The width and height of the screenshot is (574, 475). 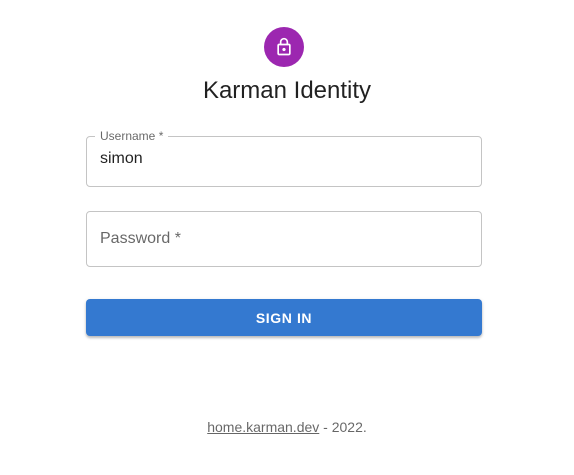 I want to click on page-title: Karman Identity, so click(x=287, y=90).